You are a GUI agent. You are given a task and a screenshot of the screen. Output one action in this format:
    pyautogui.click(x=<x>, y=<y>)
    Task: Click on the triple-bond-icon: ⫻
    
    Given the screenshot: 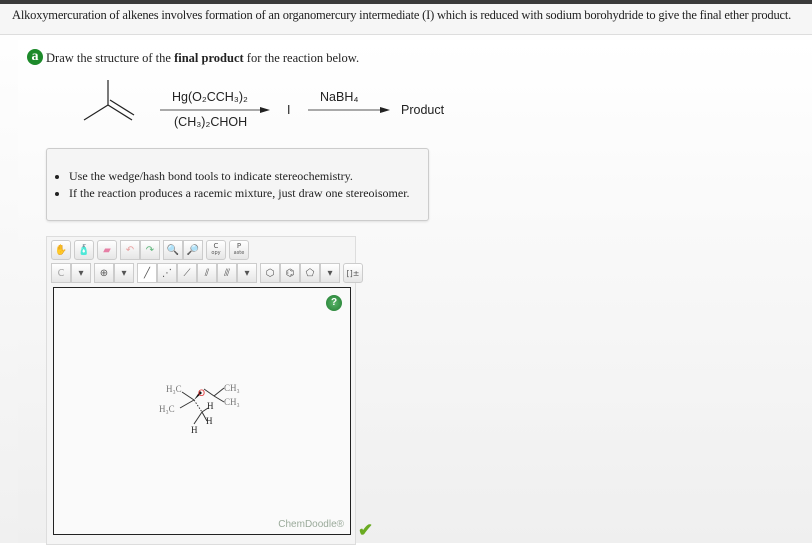 What is the action you would take?
    pyautogui.click(x=227, y=273)
    